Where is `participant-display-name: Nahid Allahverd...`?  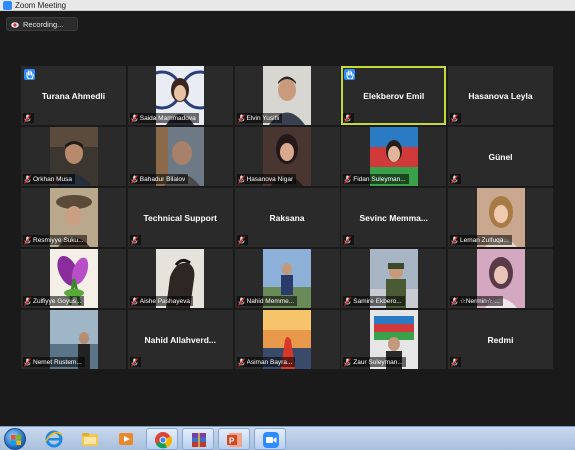 participant-display-name: Nahid Allahverd... is located at coordinates (180, 339).